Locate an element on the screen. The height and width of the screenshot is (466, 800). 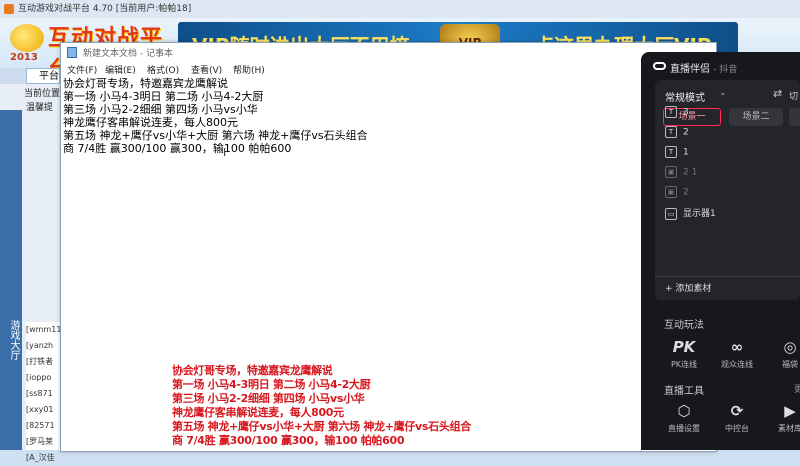
text-cursor-icon: I is located at coordinates (225, 152).